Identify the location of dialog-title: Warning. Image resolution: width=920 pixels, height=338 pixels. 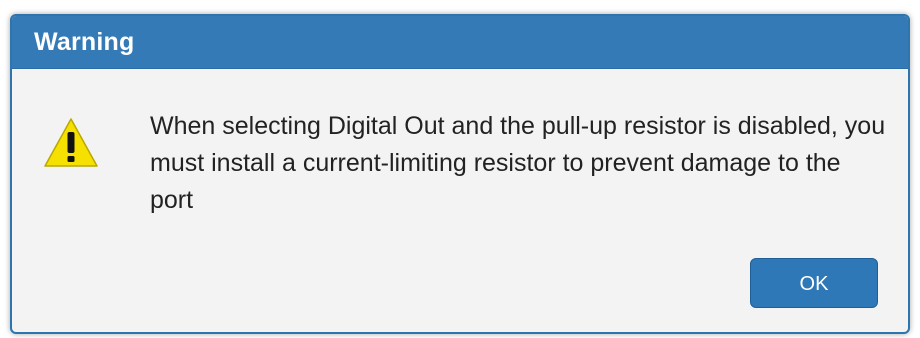
(84, 42).